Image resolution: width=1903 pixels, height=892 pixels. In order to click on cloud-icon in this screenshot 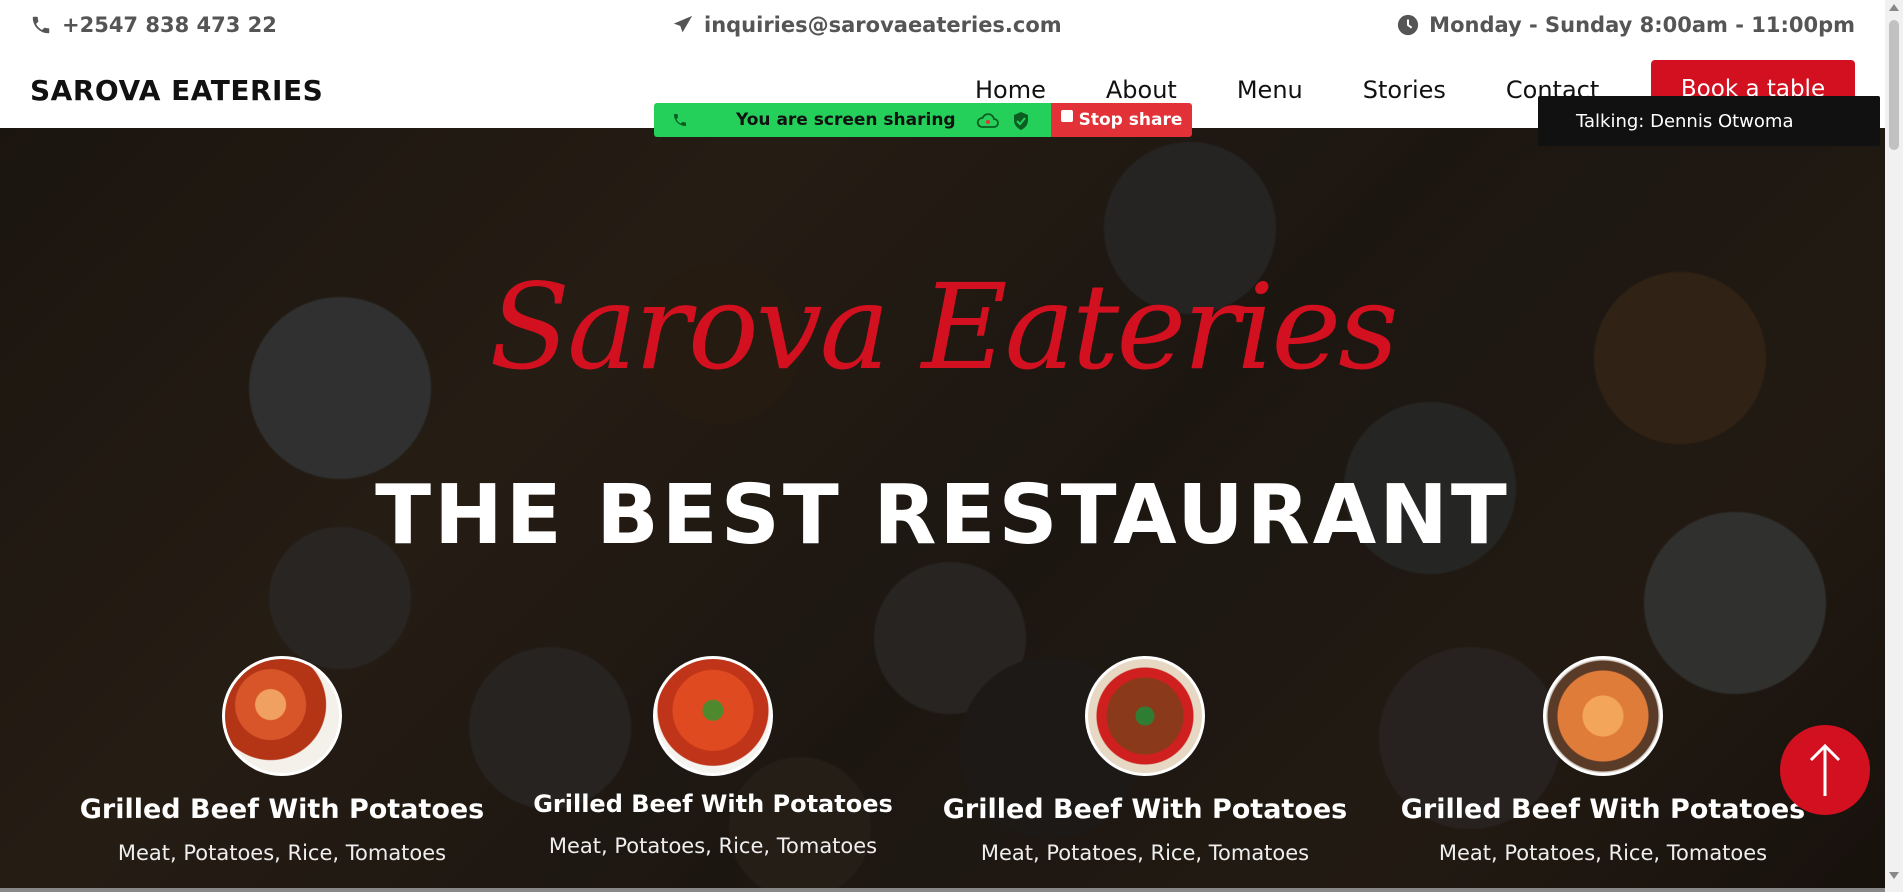, I will do `click(987, 120)`.